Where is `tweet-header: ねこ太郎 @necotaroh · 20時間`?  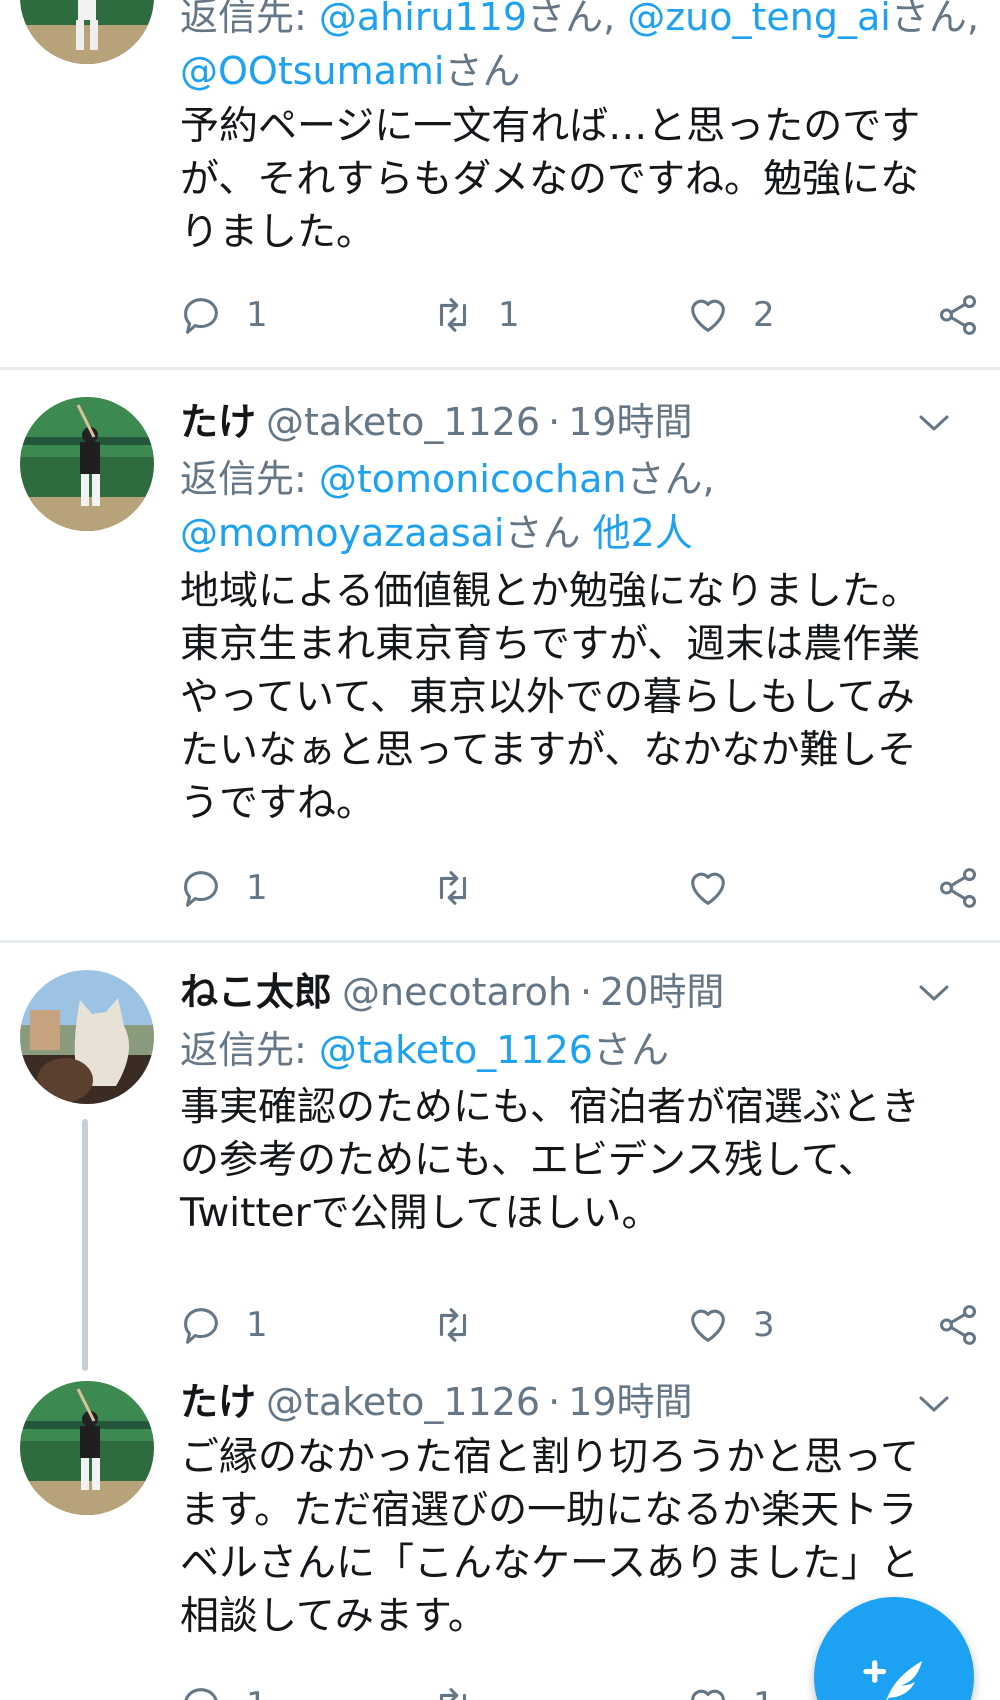 tweet-header: ねこ太郎 @necotaroh · 20時間 is located at coordinates (452, 992).